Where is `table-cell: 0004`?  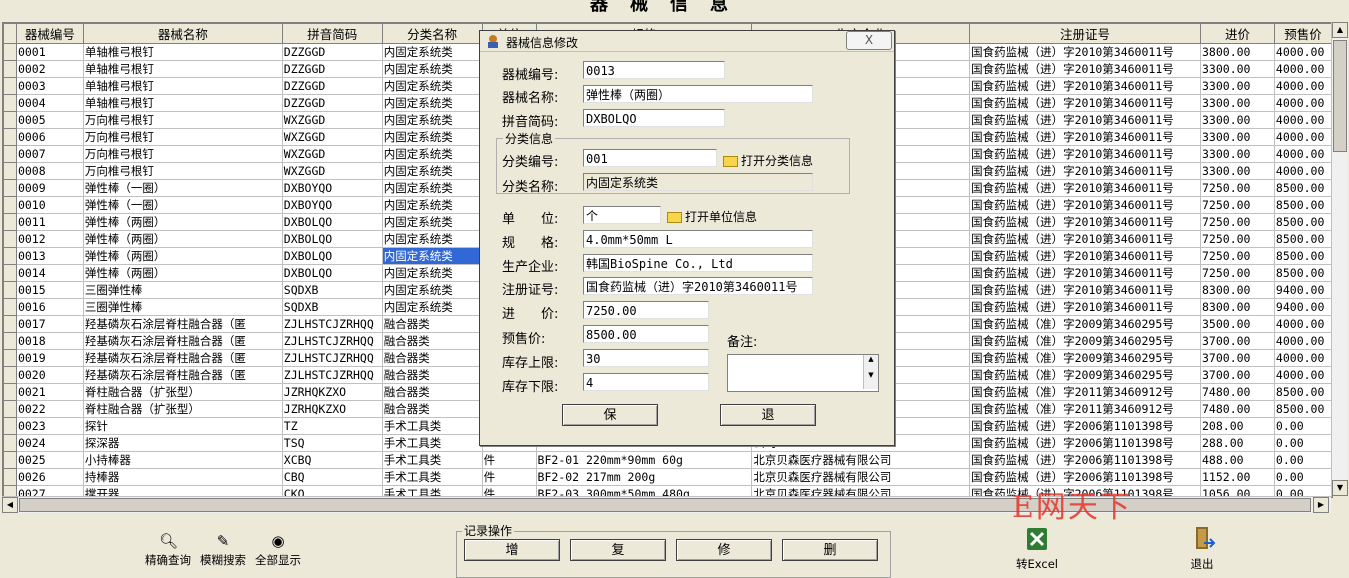 table-cell: 0004 is located at coordinates (49, 103).